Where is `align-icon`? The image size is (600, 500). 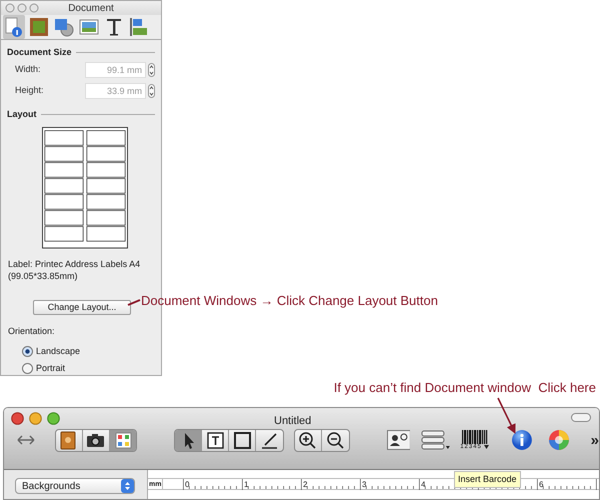
align-icon is located at coordinates (139, 27).